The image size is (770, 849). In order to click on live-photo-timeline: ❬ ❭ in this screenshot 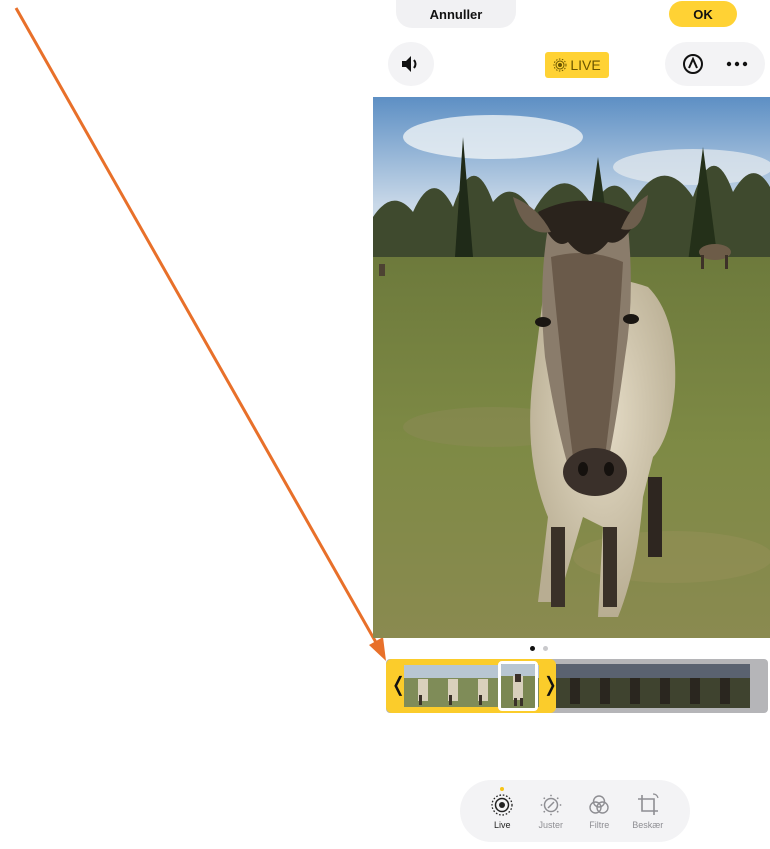, I will do `click(577, 686)`.